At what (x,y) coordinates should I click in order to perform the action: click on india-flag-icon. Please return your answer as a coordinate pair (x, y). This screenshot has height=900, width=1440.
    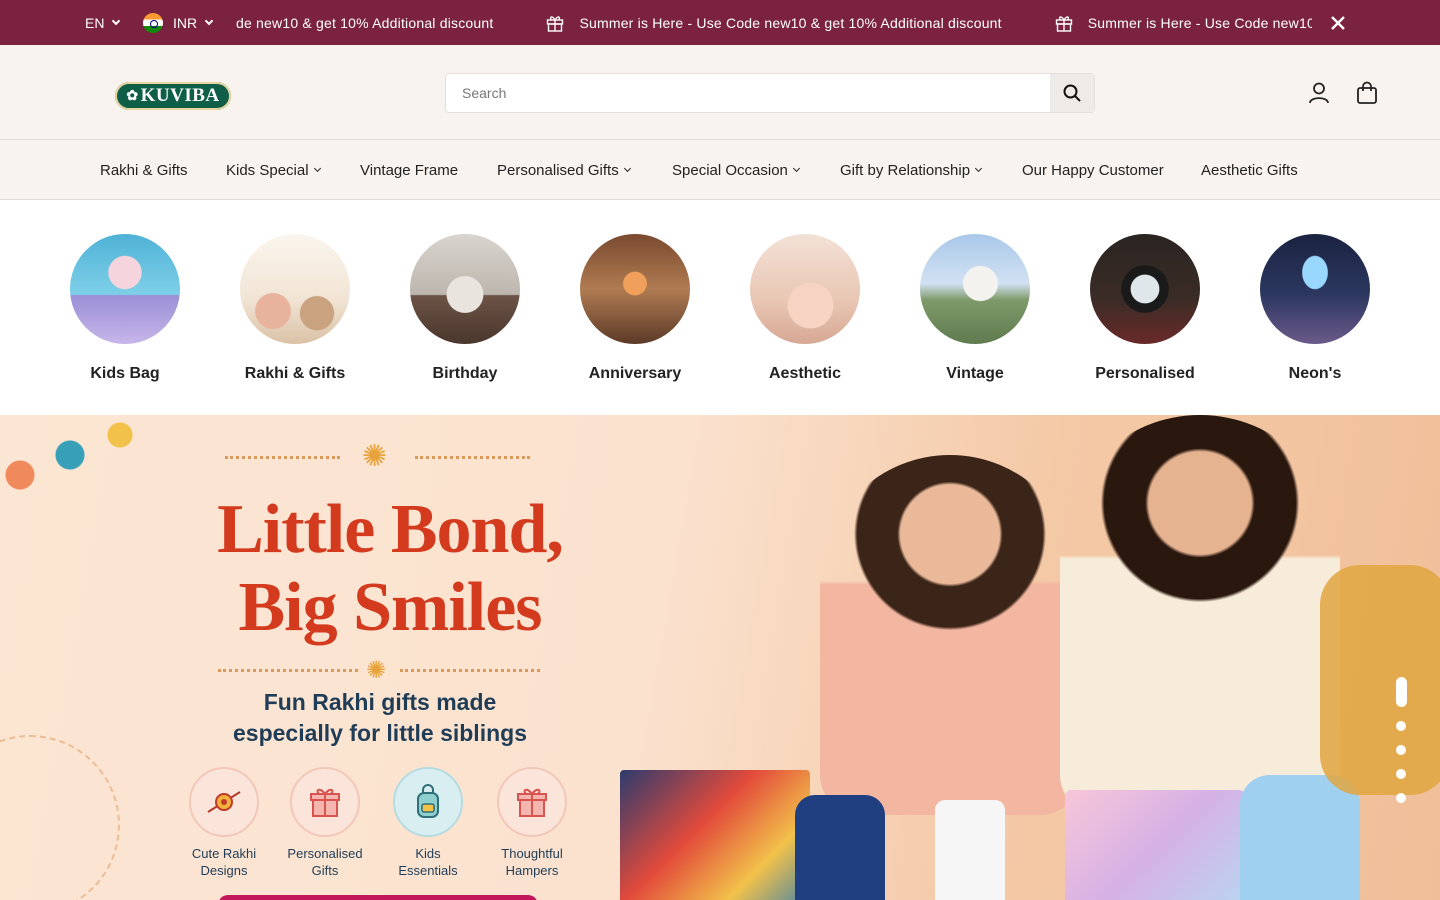
    Looking at the image, I should click on (153, 22).